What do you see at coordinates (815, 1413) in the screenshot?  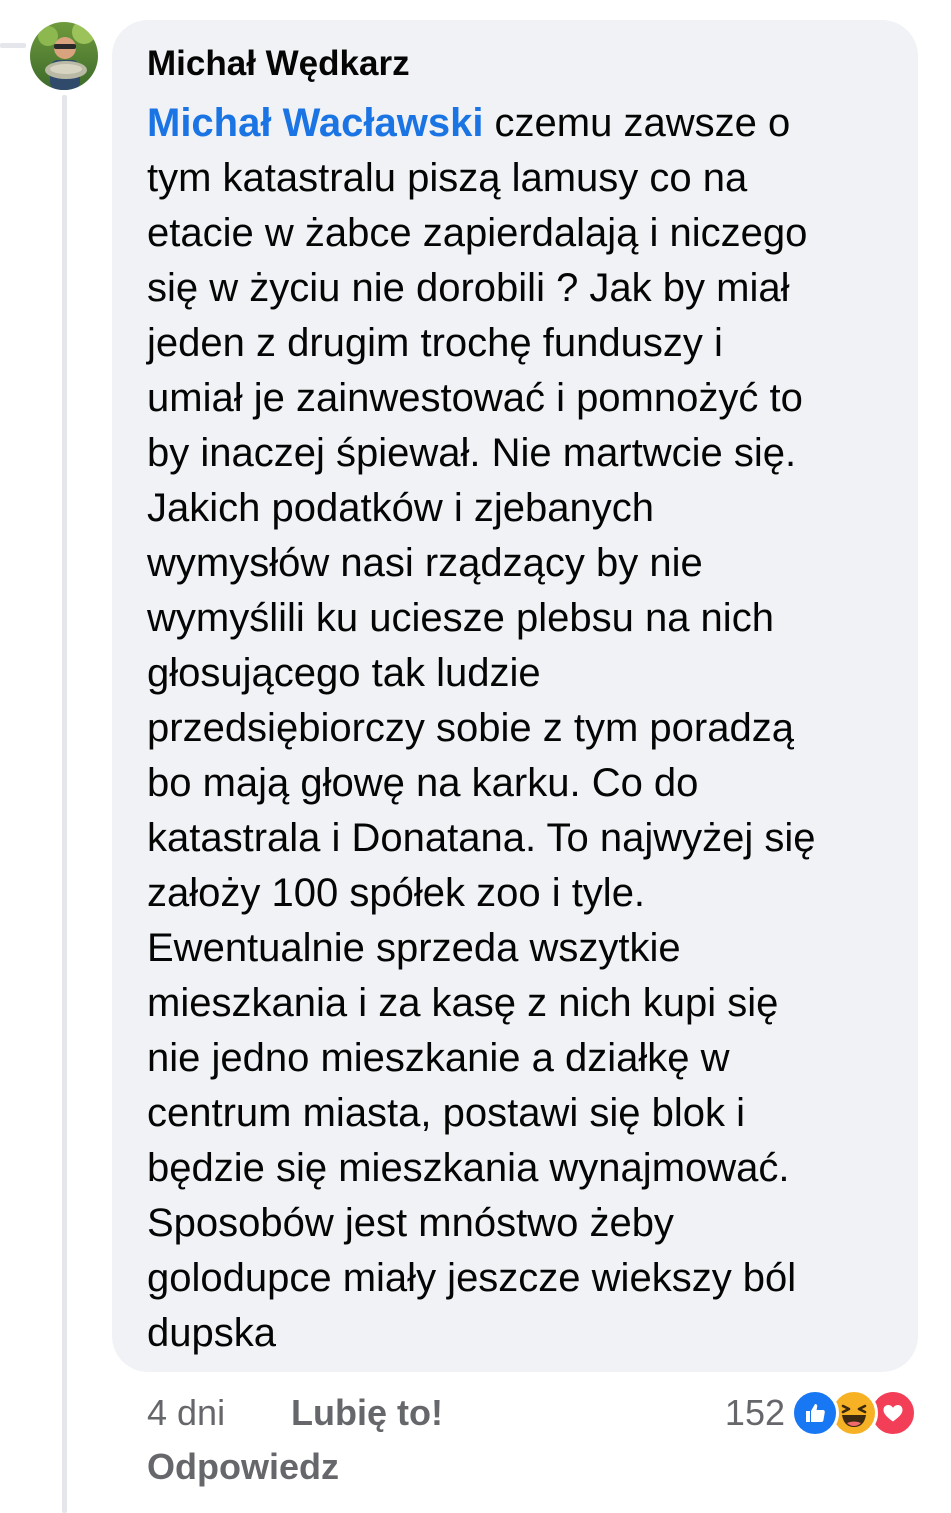 I see `like-icon` at bounding box center [815, 1413].